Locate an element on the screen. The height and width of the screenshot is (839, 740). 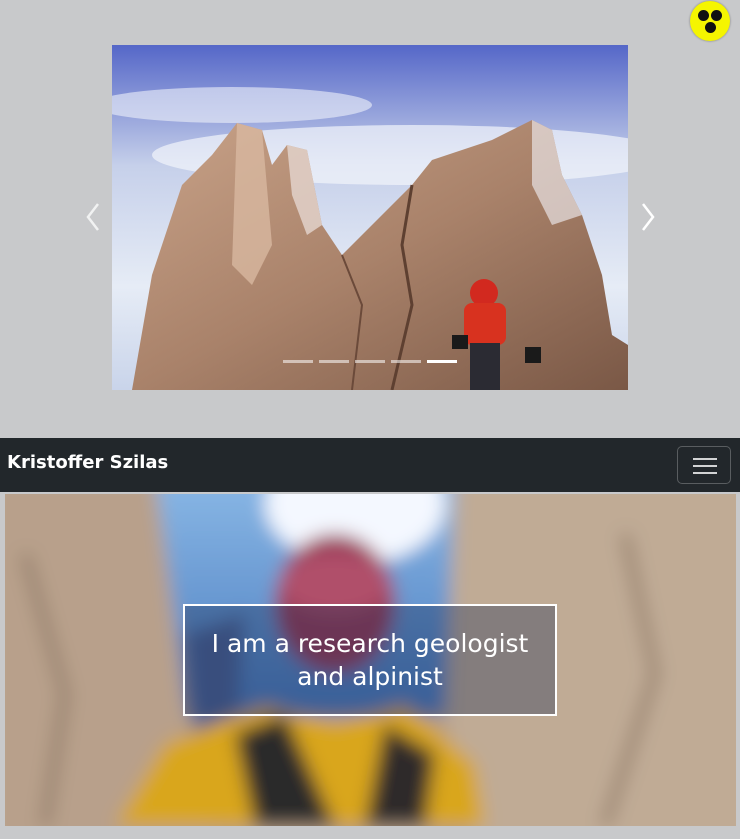
carousel-prev-button is located at coordinates (95, 217).